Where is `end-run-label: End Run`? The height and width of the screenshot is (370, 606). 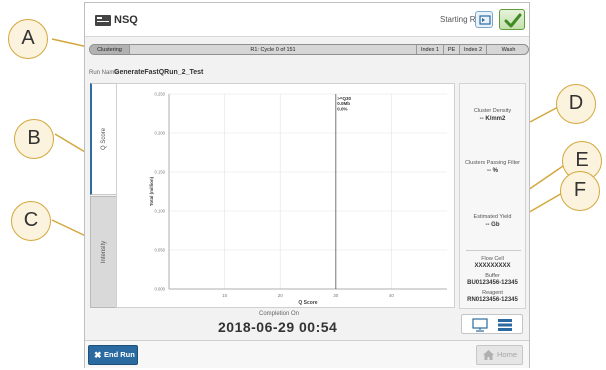
end-run-label: End Run is located at coordinates (119, 354).